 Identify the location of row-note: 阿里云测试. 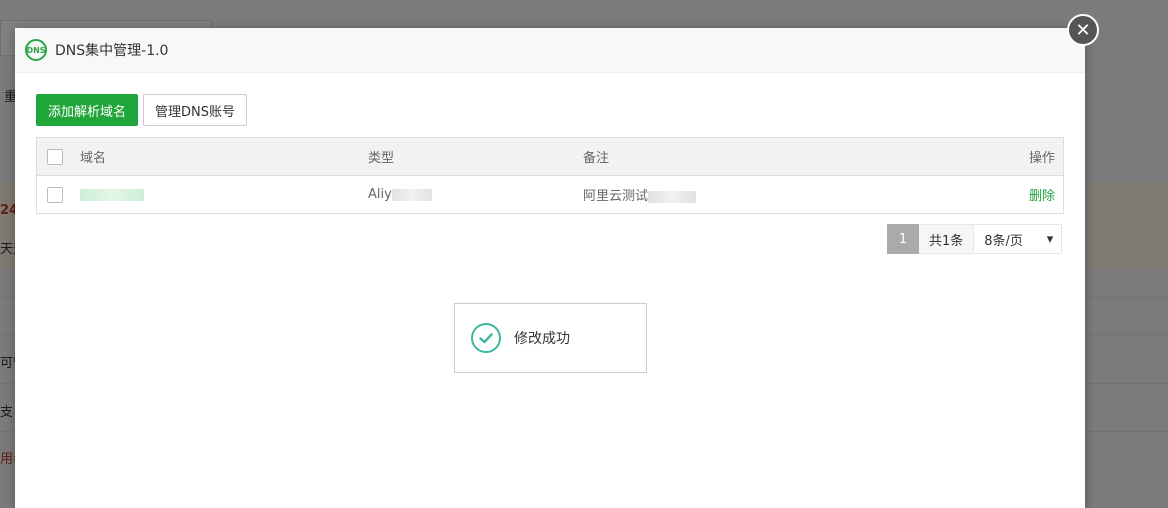
(640, 194).